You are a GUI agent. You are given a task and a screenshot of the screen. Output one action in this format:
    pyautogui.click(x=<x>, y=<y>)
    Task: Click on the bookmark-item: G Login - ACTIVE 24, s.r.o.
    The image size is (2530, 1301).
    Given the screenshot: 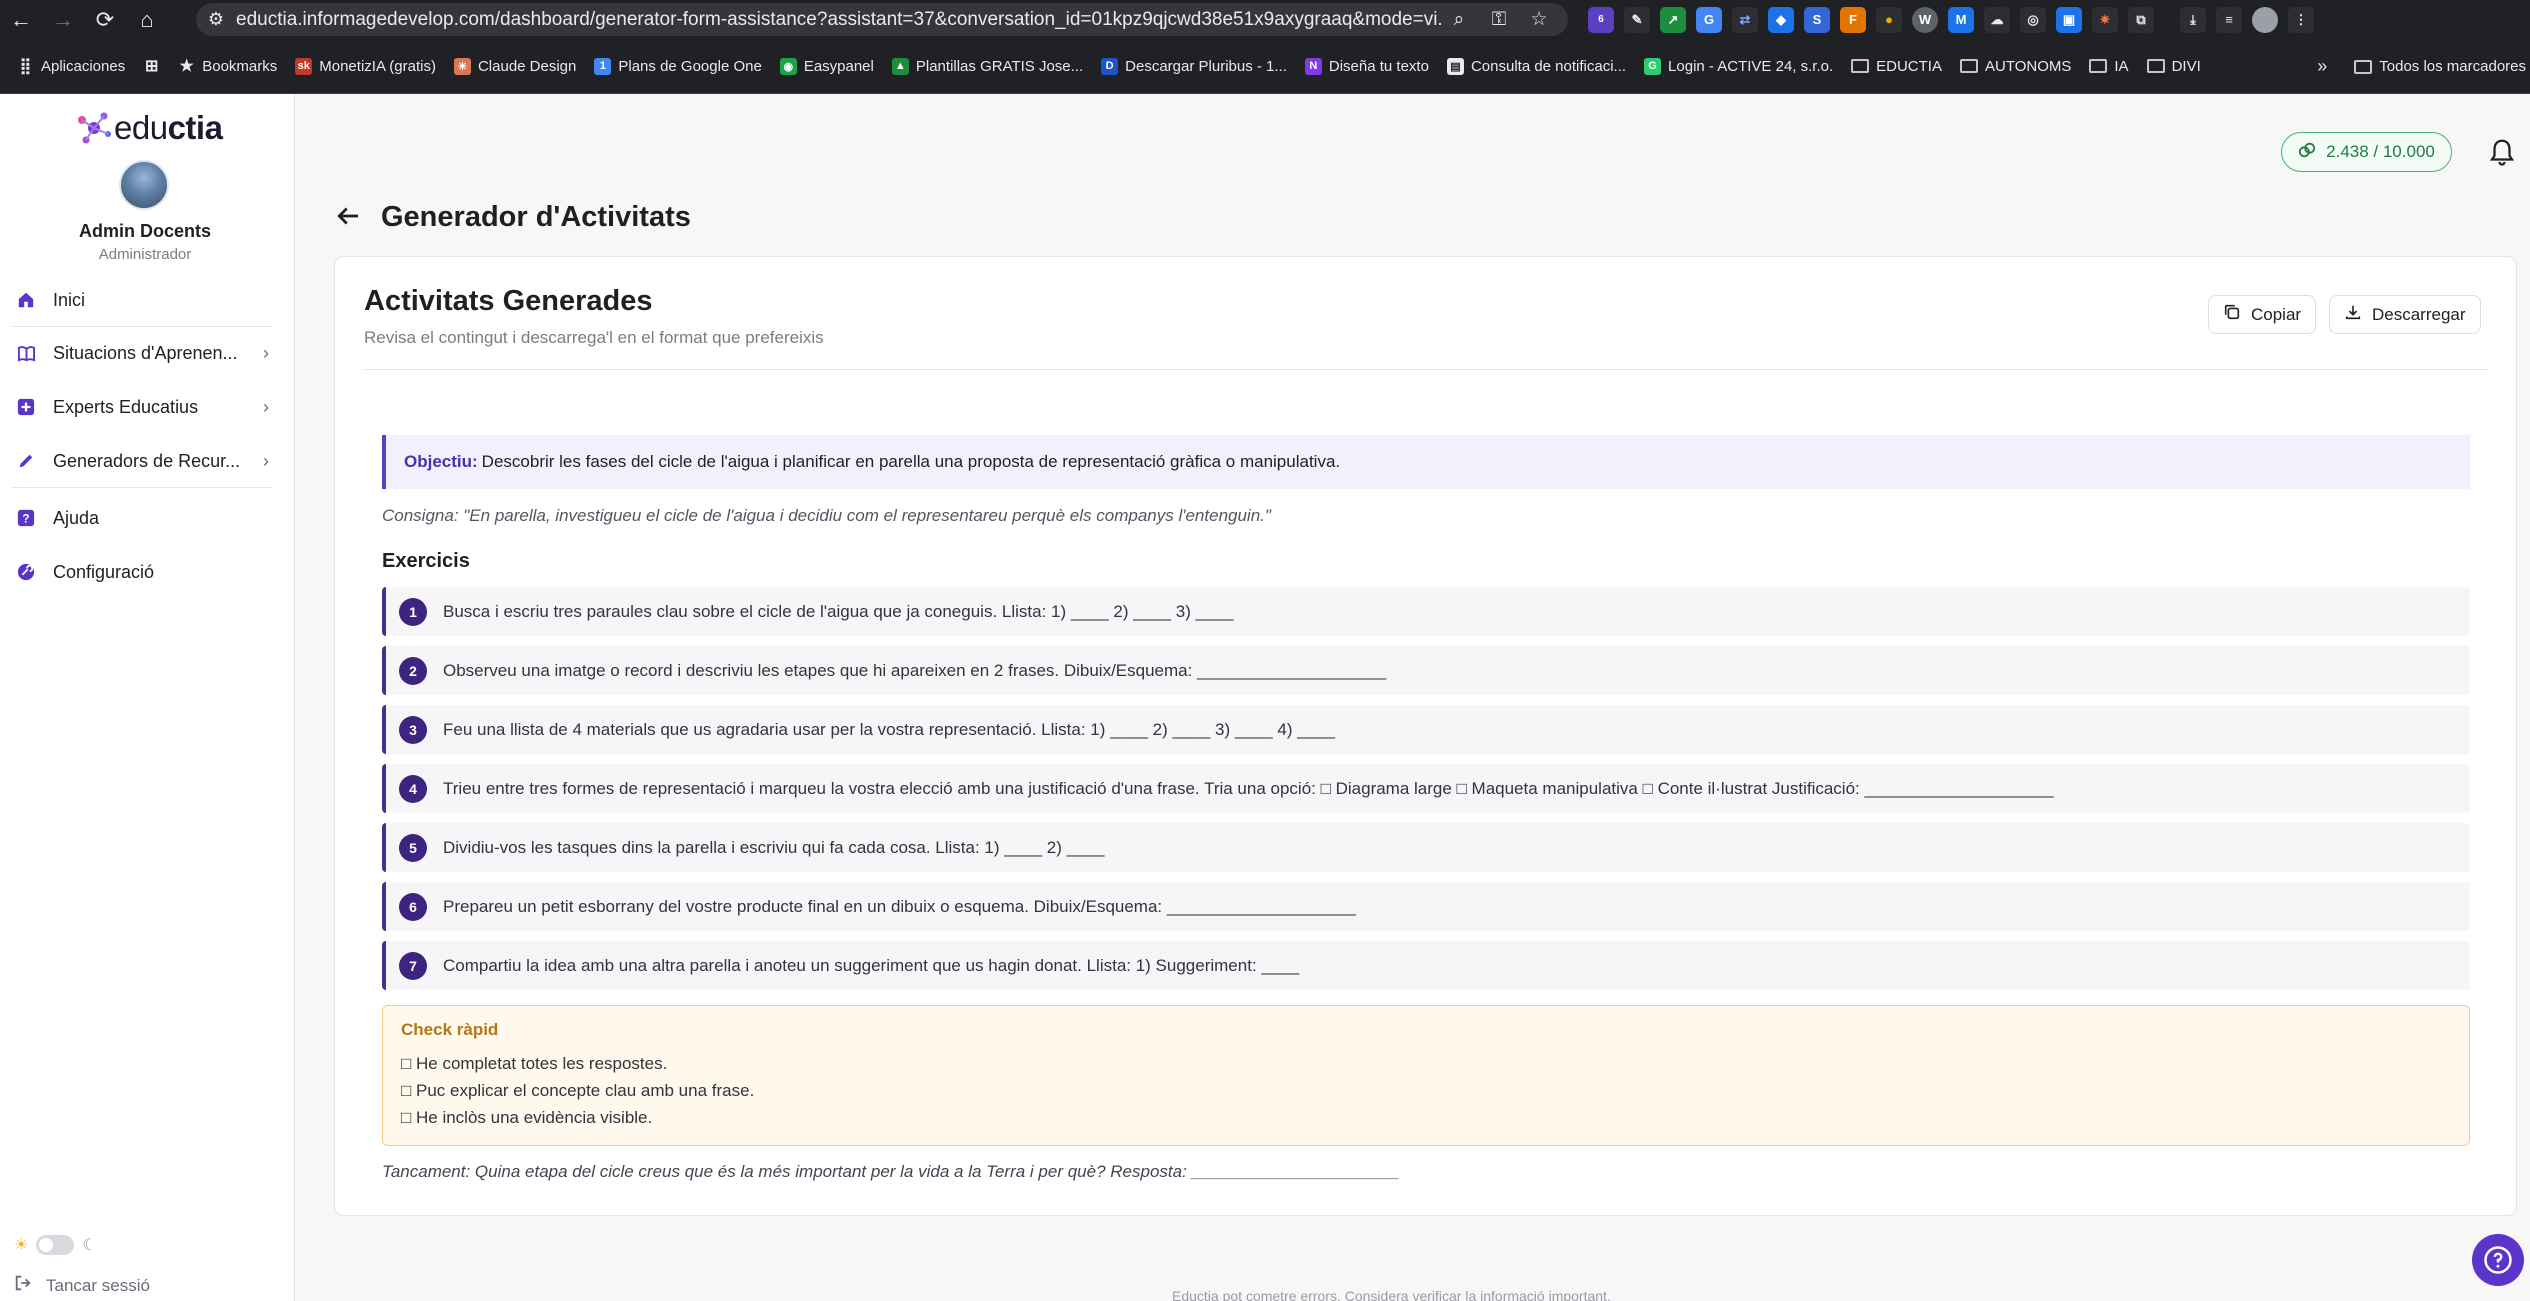 What is the action you would take?
    pyautogui.click(x=1738, y=66)
    